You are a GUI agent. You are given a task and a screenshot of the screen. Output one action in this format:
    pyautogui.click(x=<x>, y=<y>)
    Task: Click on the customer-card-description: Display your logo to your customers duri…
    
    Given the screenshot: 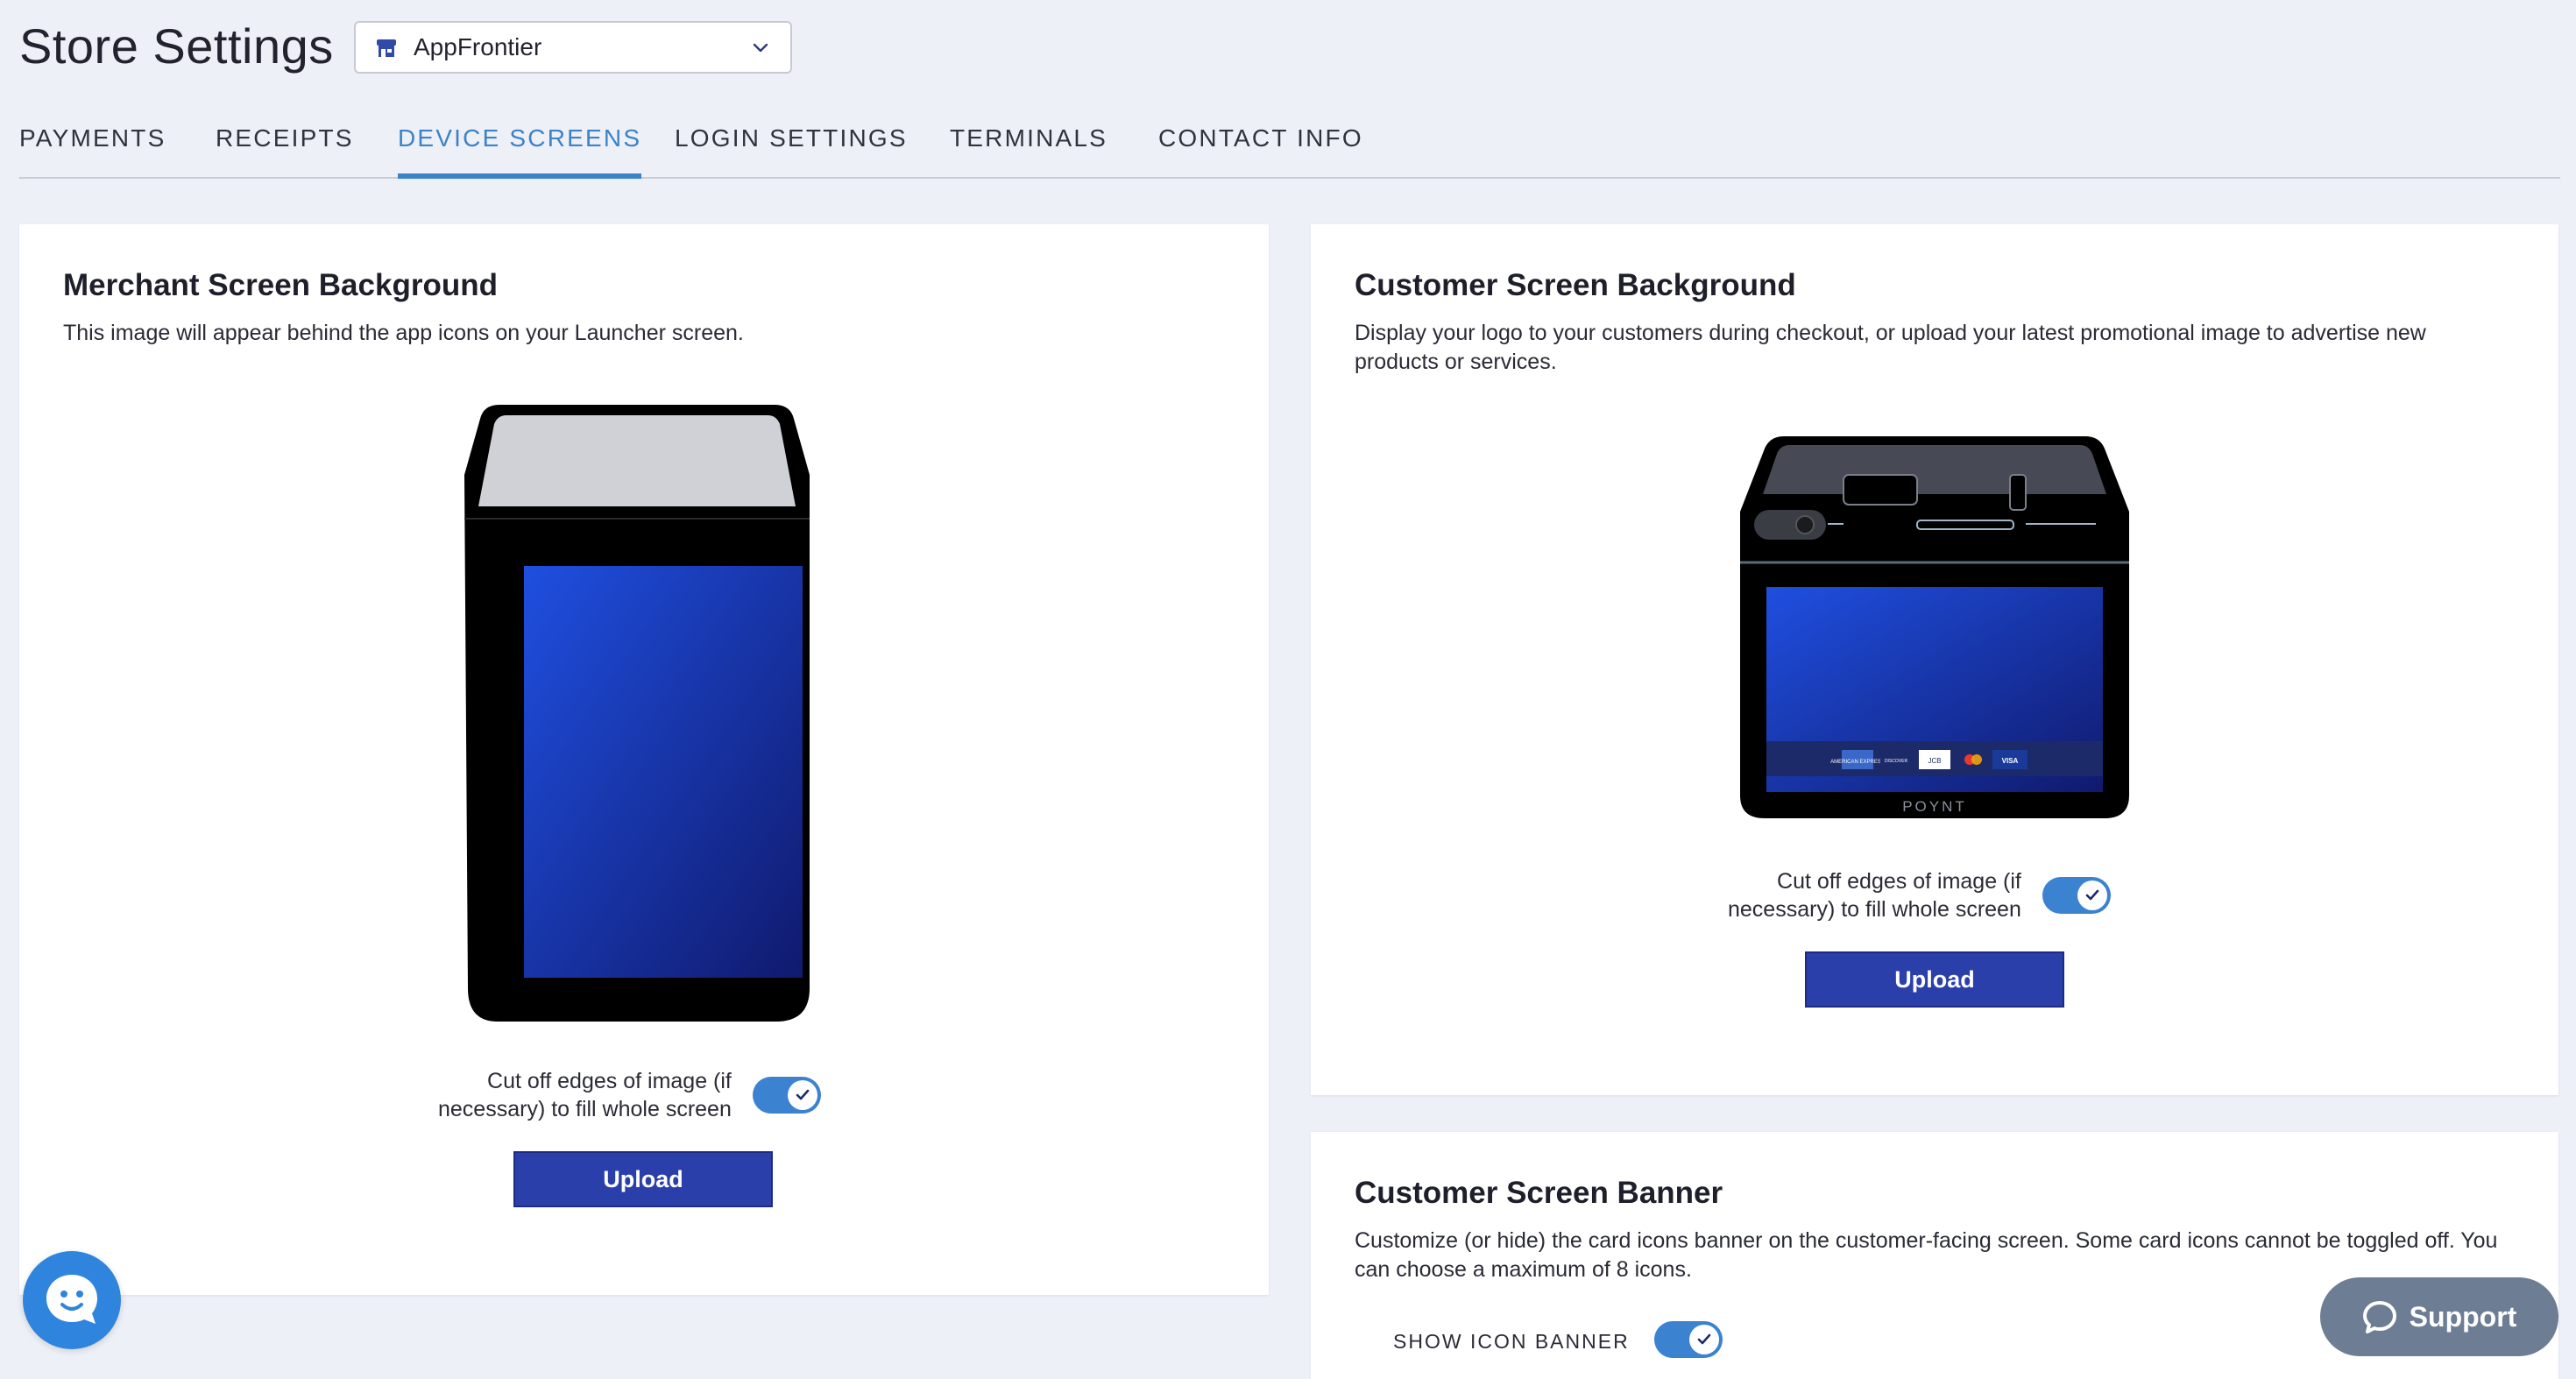 What is the action you would take?
    pyautogui.click(x=1890, y=347)
    